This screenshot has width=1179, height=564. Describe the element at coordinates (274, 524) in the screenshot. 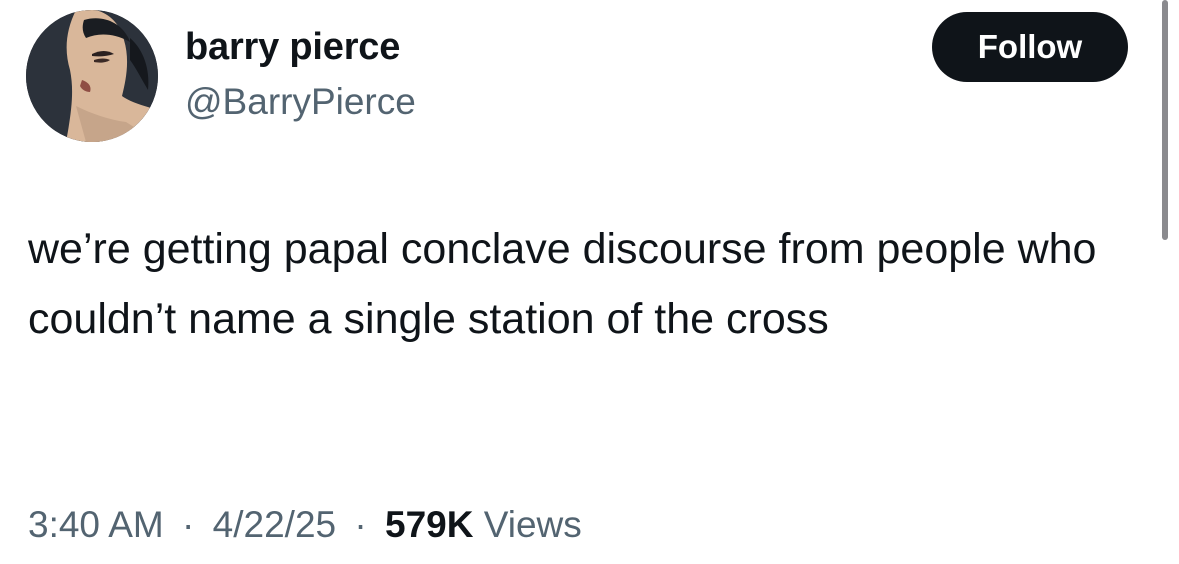

I see `tweet-date: 4/22/25` at that location.